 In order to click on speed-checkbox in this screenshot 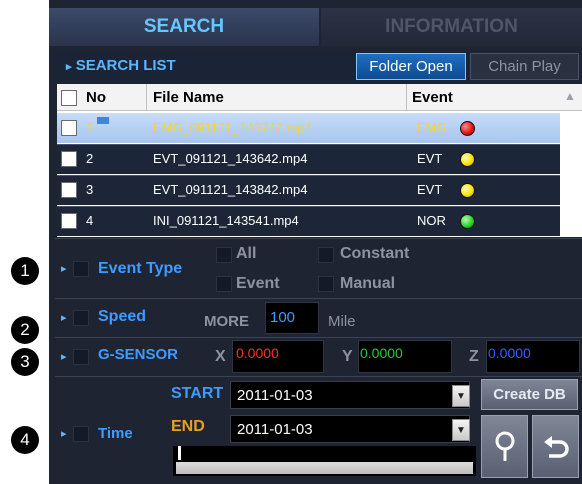, I will do `click(81, 318)`.